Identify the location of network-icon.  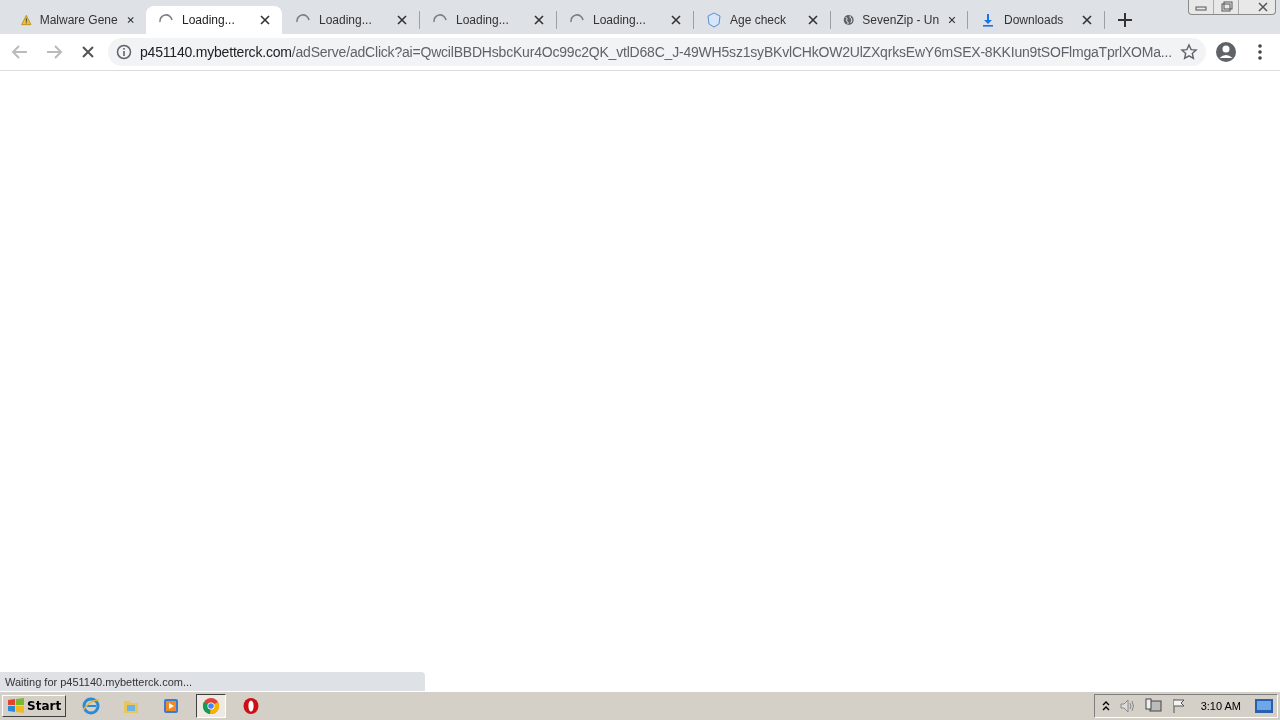
(1153, 706).